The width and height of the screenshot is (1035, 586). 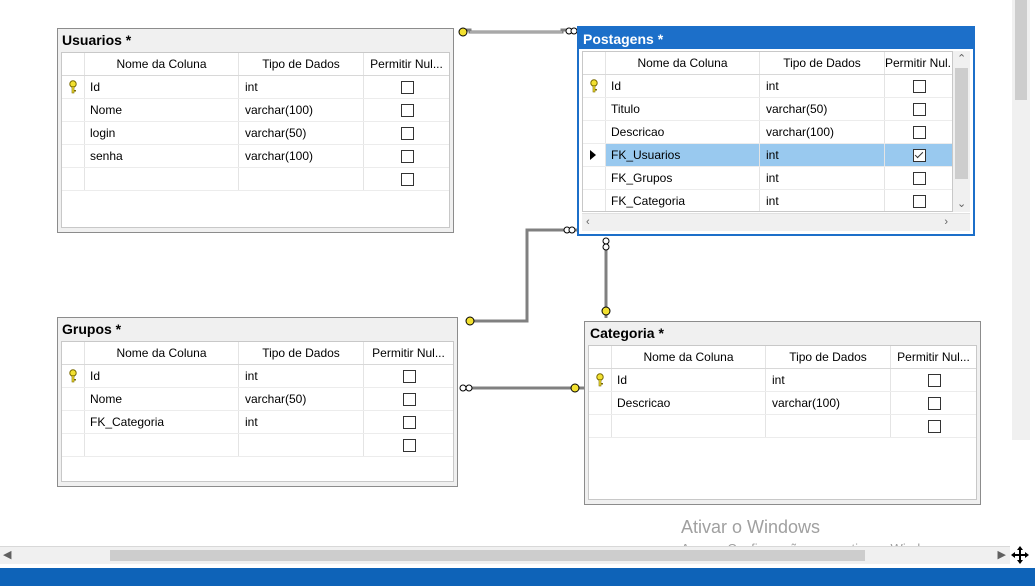 I want to click on relation-usuarios-postagens, so click(x=518, y=32).